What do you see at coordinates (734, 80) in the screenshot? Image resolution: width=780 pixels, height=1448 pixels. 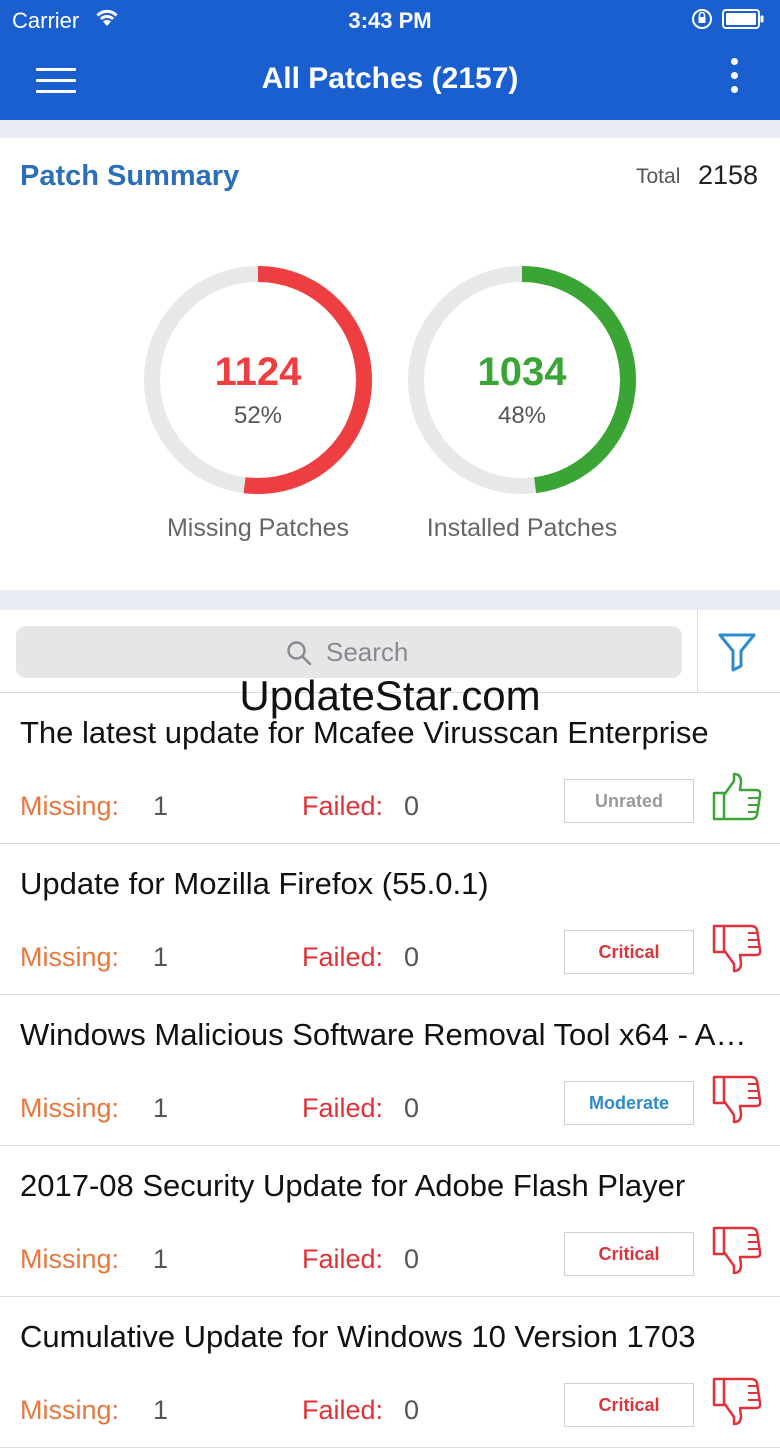 I see `more-vertical-icon` at bounding box center [734, 80].